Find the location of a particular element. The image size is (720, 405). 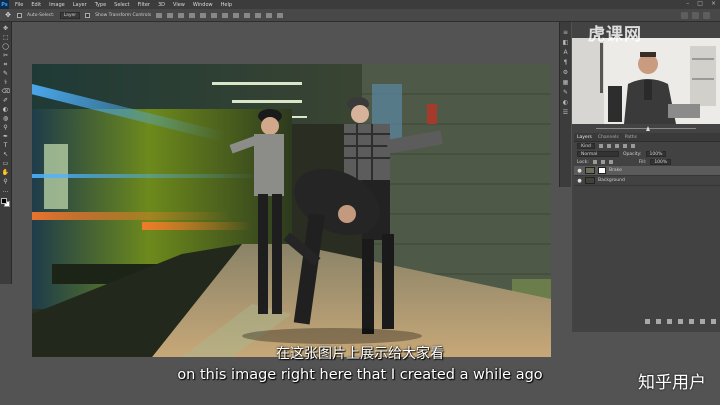

smart-object-filter-icon is located at coordinates (632, 146).